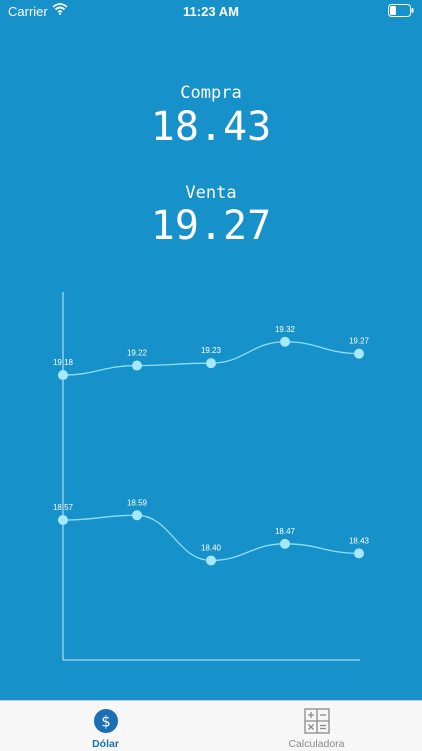  Describe the element at coordinates (211, 93) in the screenshot. I see `compra-label: Compra` at that location.